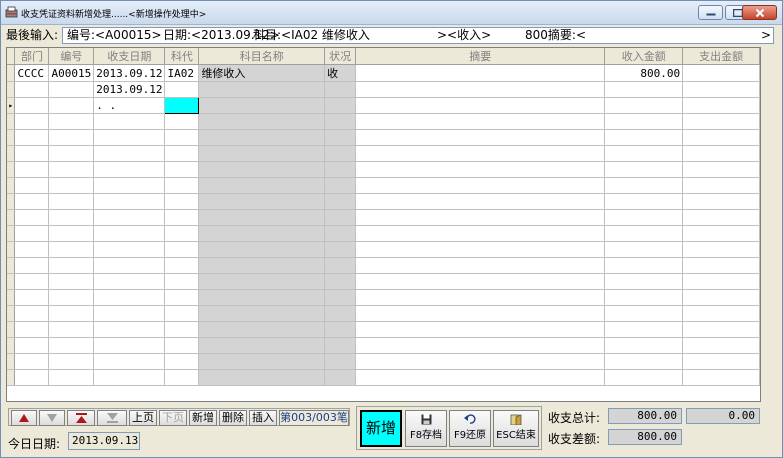  Describe the element at coordinates (52, 418) in the screenshot. I see `move-down-button` at that location.